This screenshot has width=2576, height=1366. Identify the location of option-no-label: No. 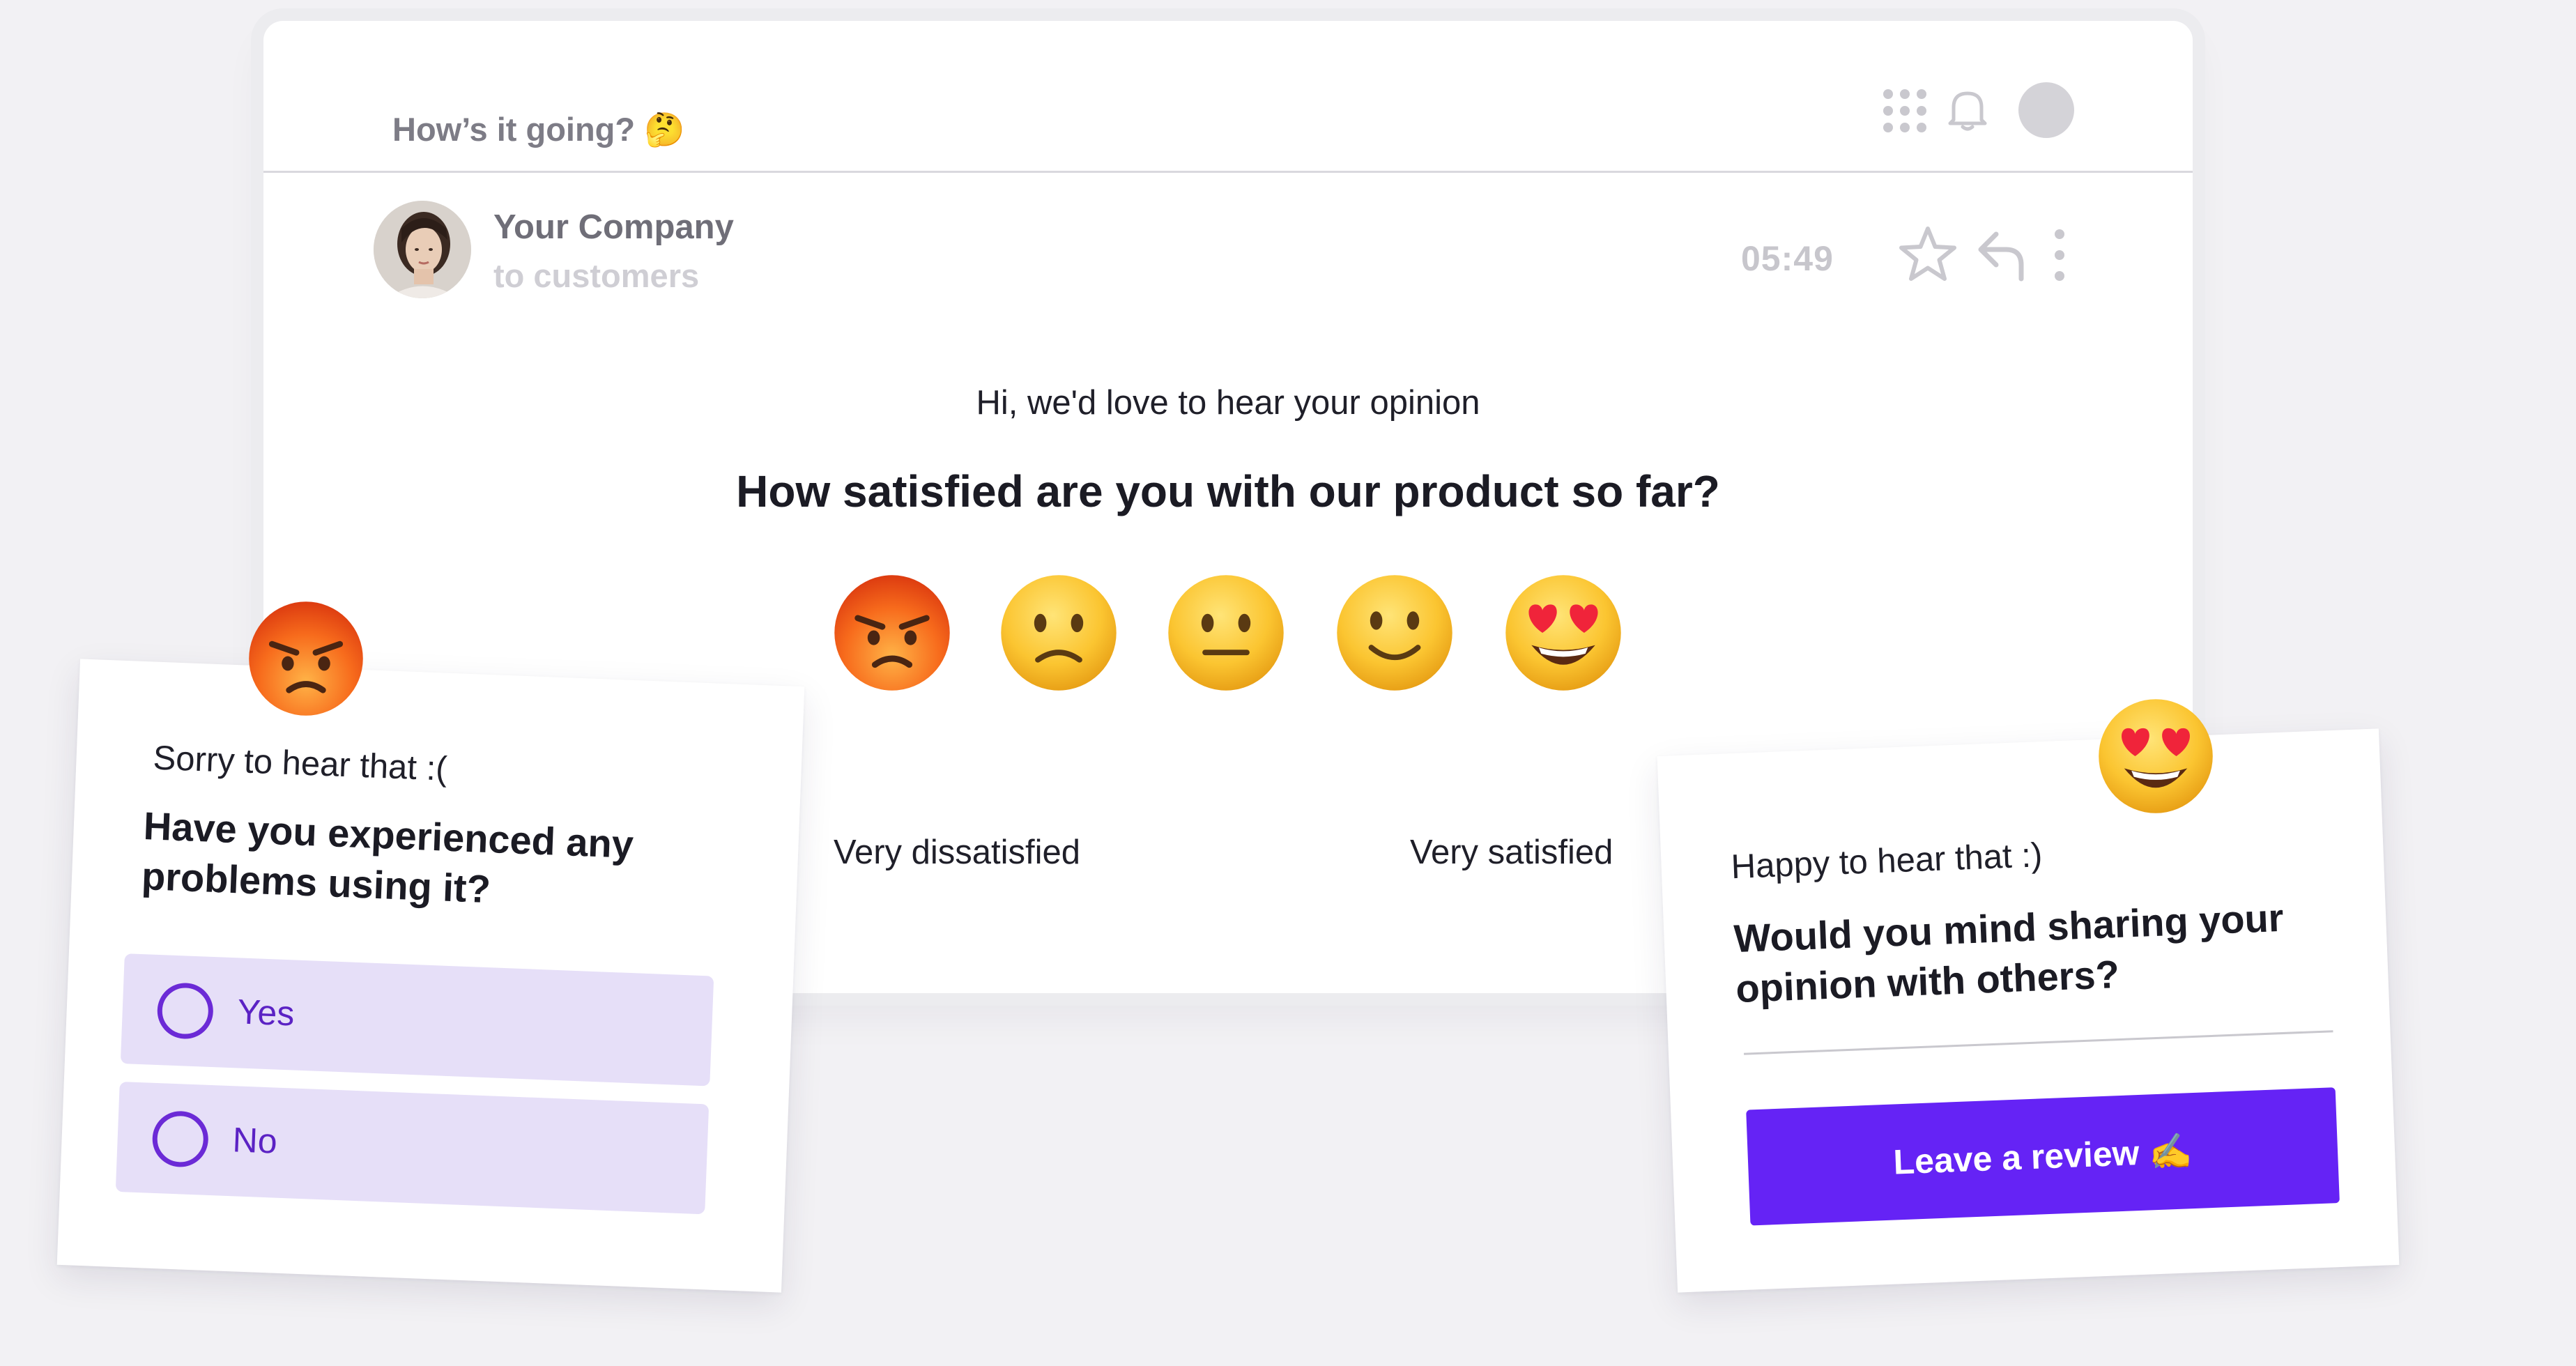
(254, 1140).